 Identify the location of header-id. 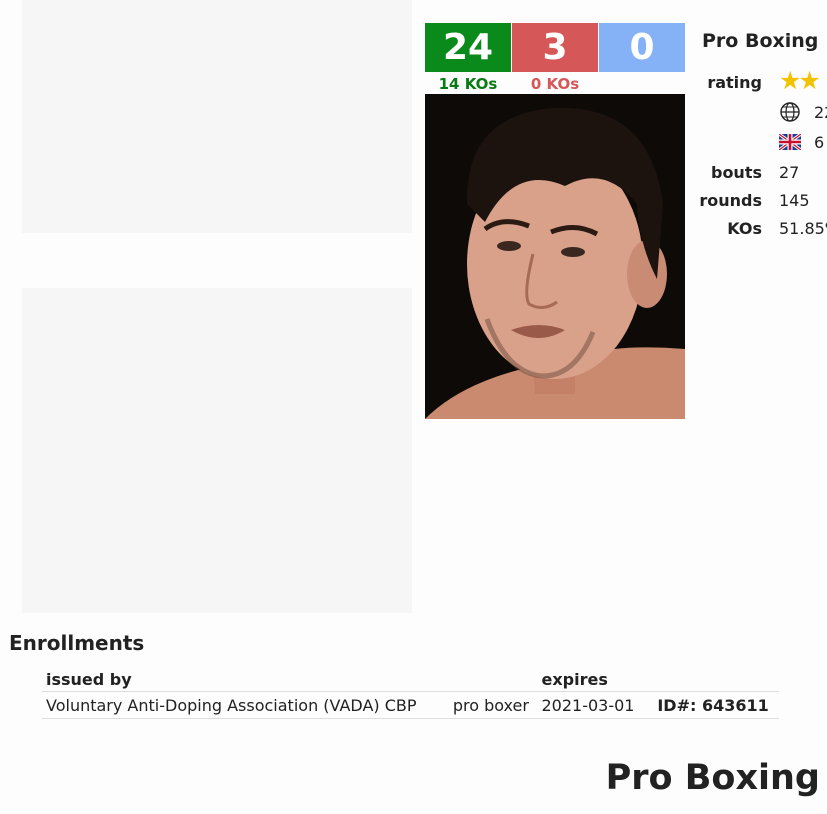
(711, 679).